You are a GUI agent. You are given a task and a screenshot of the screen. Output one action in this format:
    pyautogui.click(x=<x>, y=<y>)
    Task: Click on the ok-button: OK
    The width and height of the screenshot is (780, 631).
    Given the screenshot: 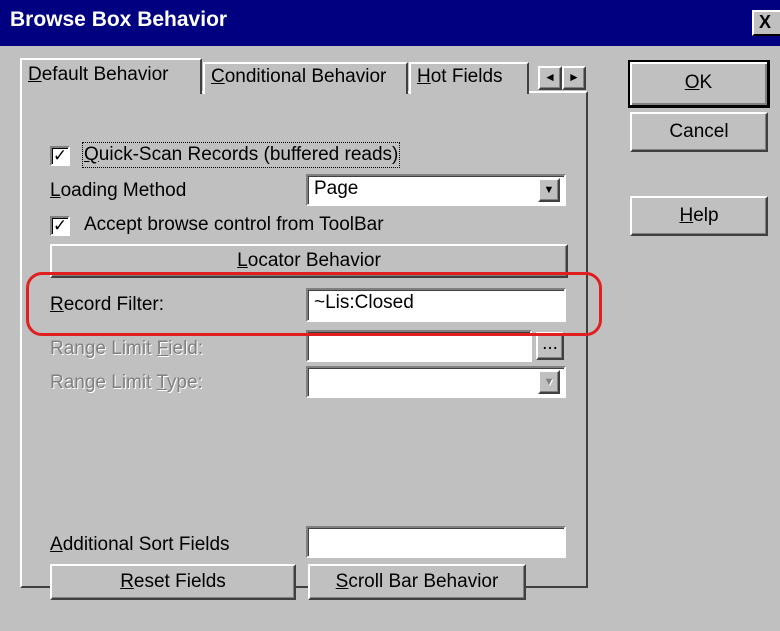 What is the action you would take?
    pyautogui.click(x=699, y=84)
    